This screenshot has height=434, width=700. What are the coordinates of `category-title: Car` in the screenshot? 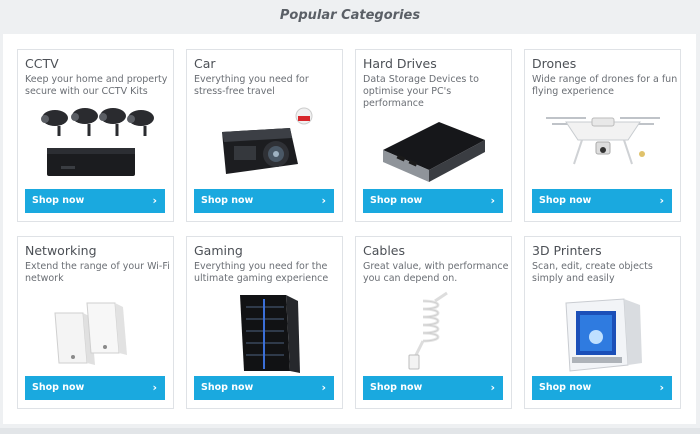 It's located at (205, 63).